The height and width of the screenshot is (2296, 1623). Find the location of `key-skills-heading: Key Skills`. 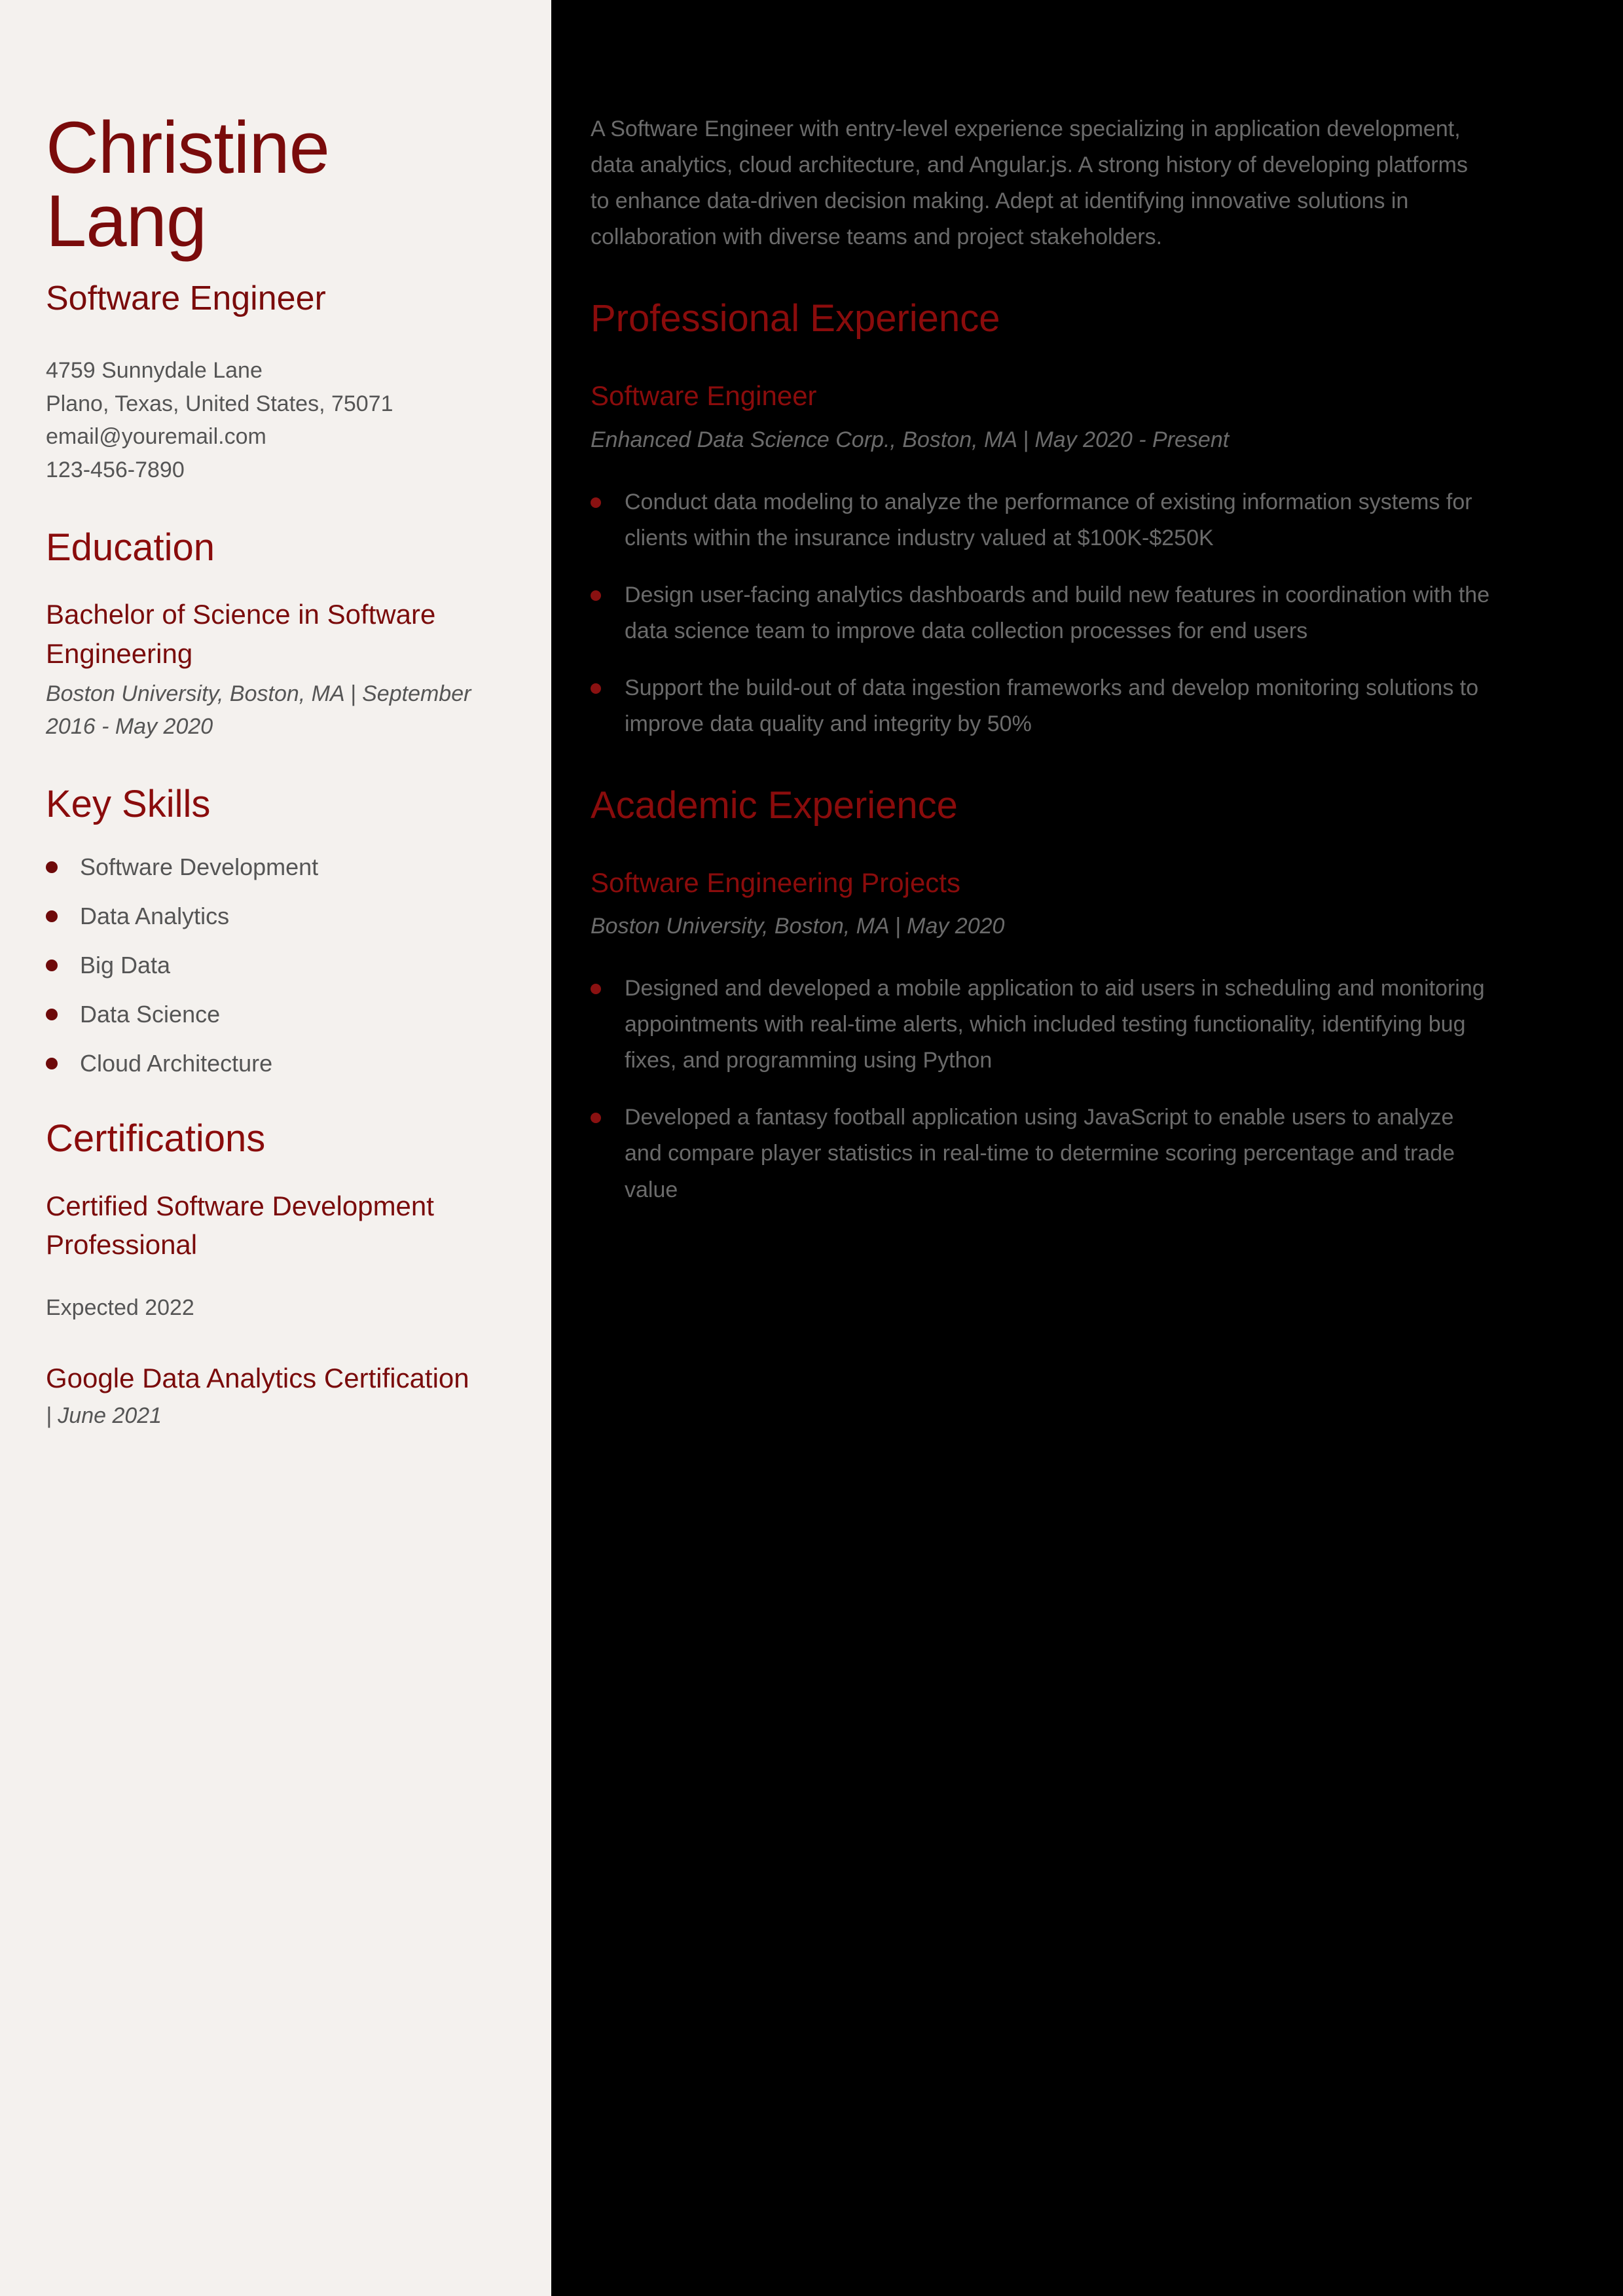

key-skills-heading: Key Skills is located at coordinates (128, 804).